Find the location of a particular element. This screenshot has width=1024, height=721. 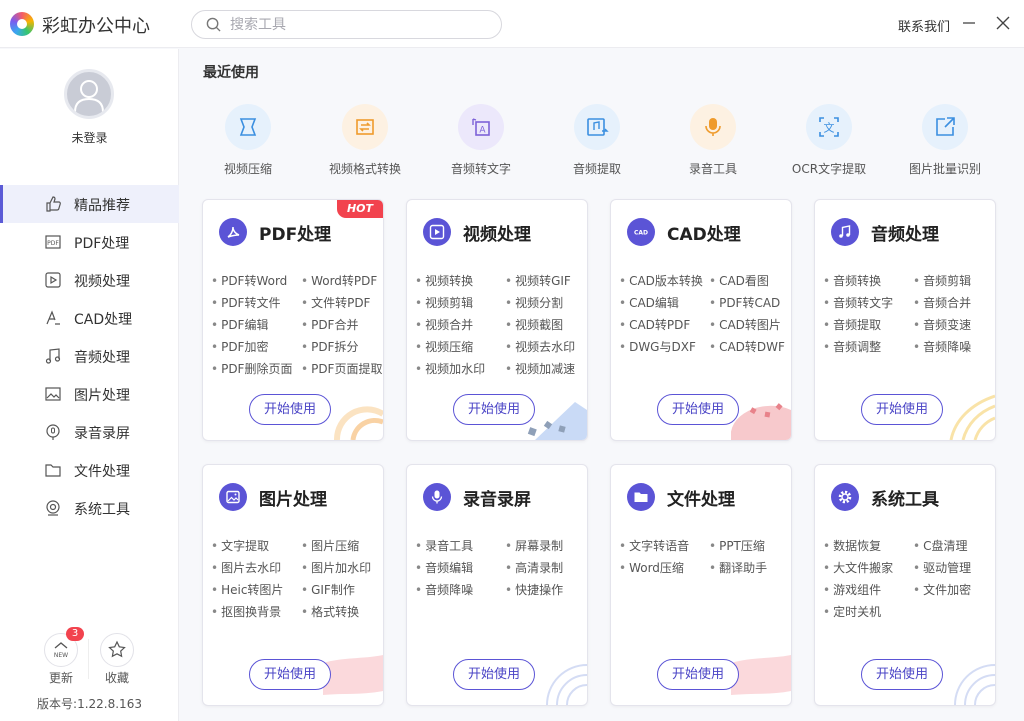

feature-link: CAD转DWF is located at coordinates (747, 346).